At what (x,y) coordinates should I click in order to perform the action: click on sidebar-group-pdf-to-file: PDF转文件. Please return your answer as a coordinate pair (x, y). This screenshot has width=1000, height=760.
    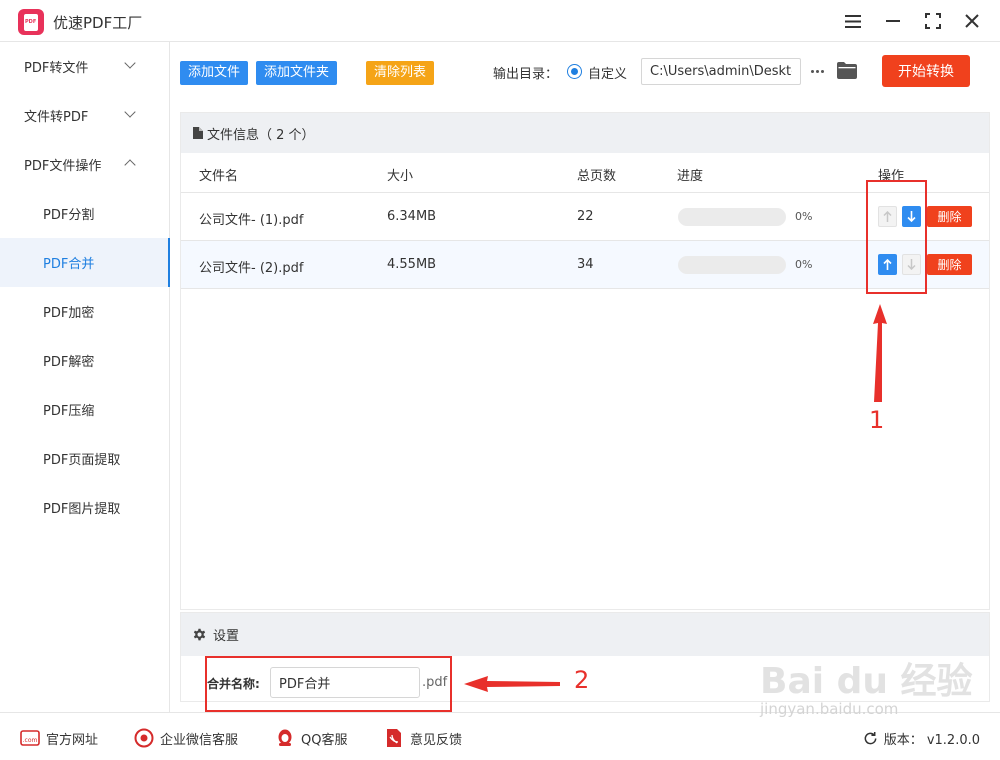
    Looking at the image, I should click on (84, 66).